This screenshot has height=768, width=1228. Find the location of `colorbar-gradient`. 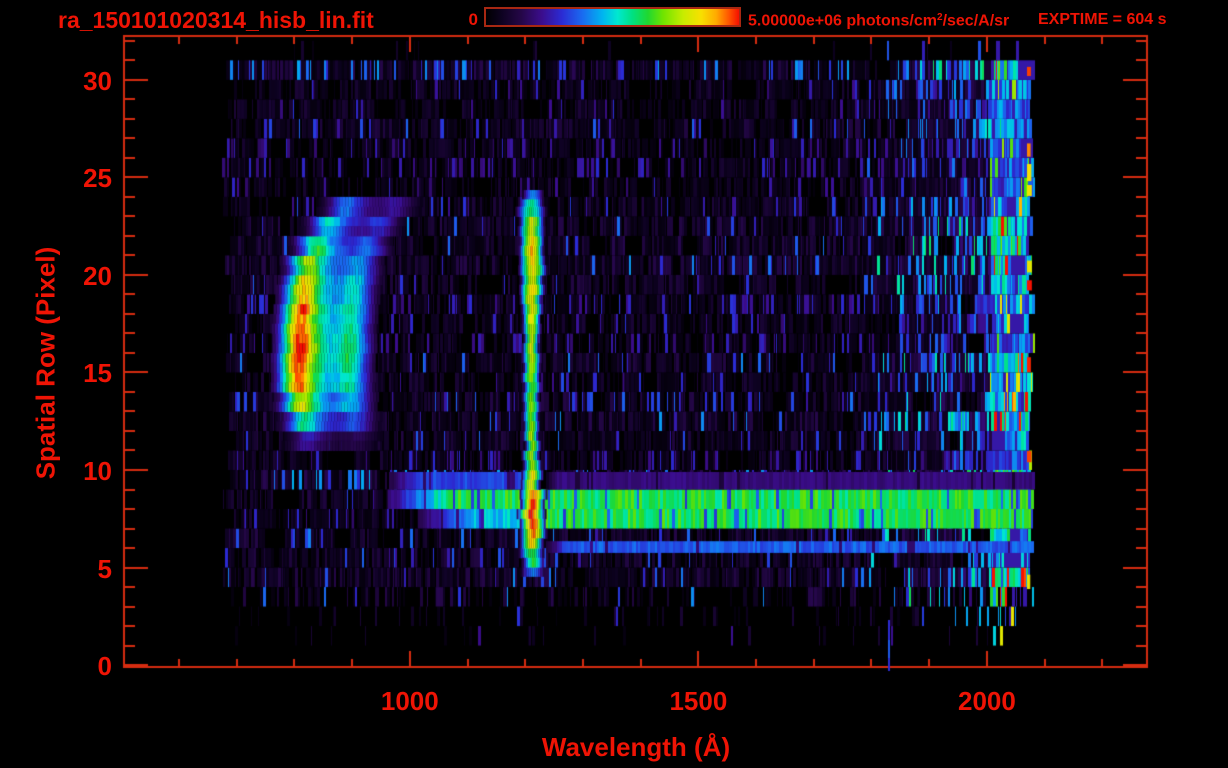

colorbar-gradient is located at coordinates (612, 17).